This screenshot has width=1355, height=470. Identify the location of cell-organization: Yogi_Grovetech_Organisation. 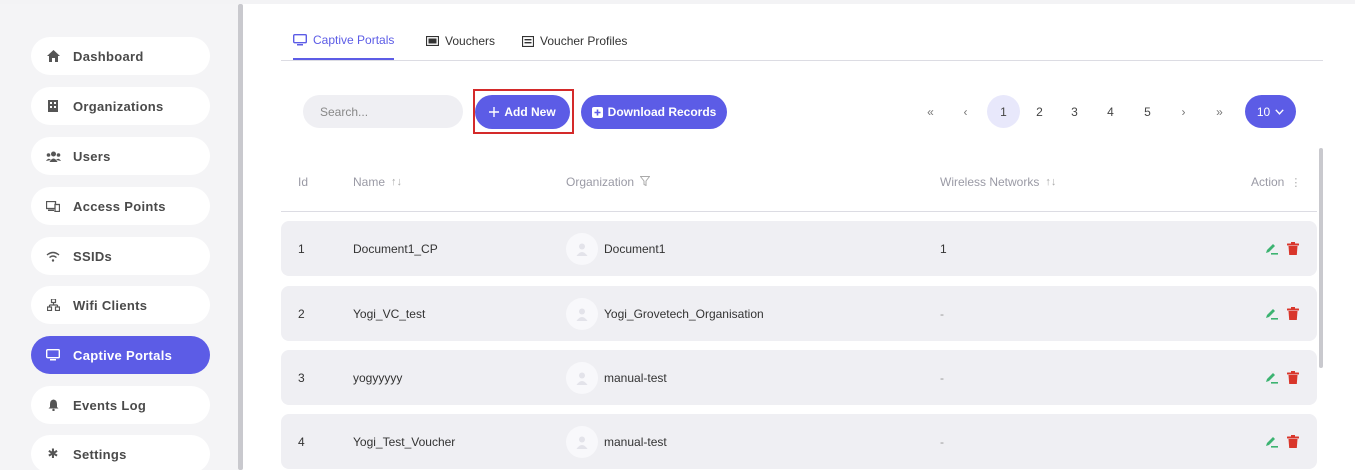
(665, 313).